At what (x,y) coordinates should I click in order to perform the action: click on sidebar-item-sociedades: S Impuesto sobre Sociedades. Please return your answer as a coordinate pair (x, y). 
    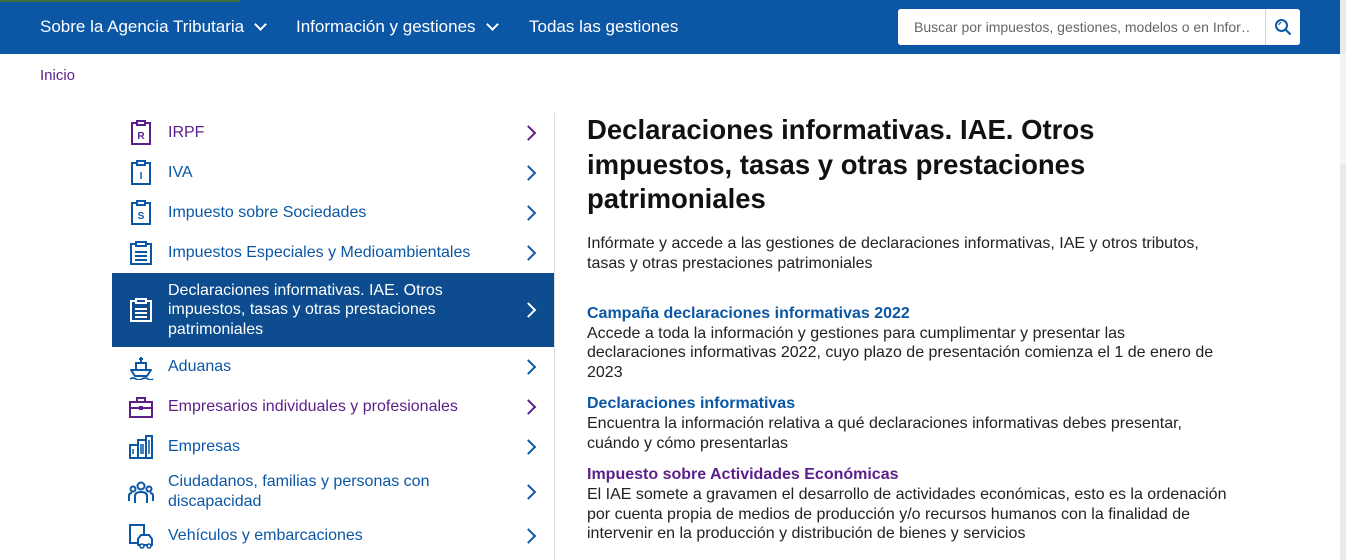
    Looking at the image, I should click on (333, 213).